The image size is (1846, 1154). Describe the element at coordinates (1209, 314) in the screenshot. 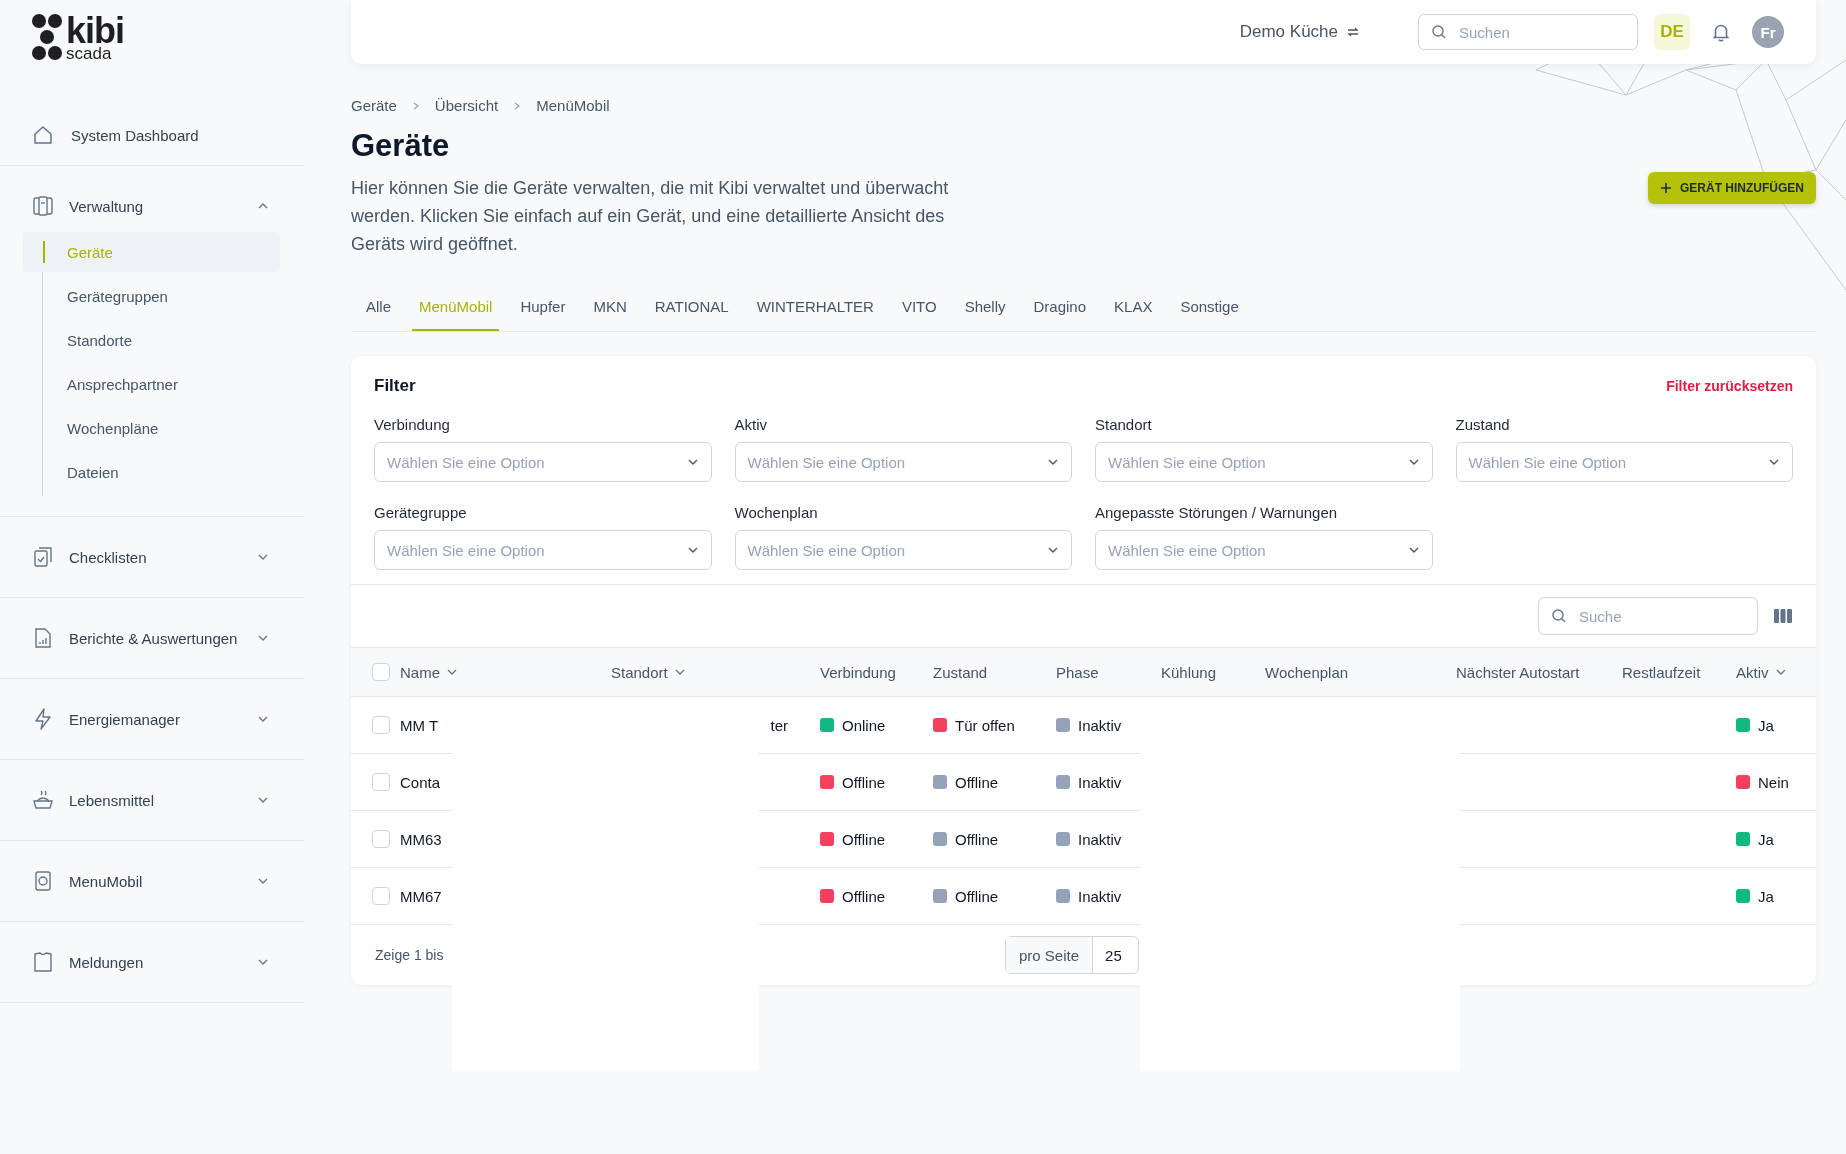

I see `tab: Sonstige` at that location.